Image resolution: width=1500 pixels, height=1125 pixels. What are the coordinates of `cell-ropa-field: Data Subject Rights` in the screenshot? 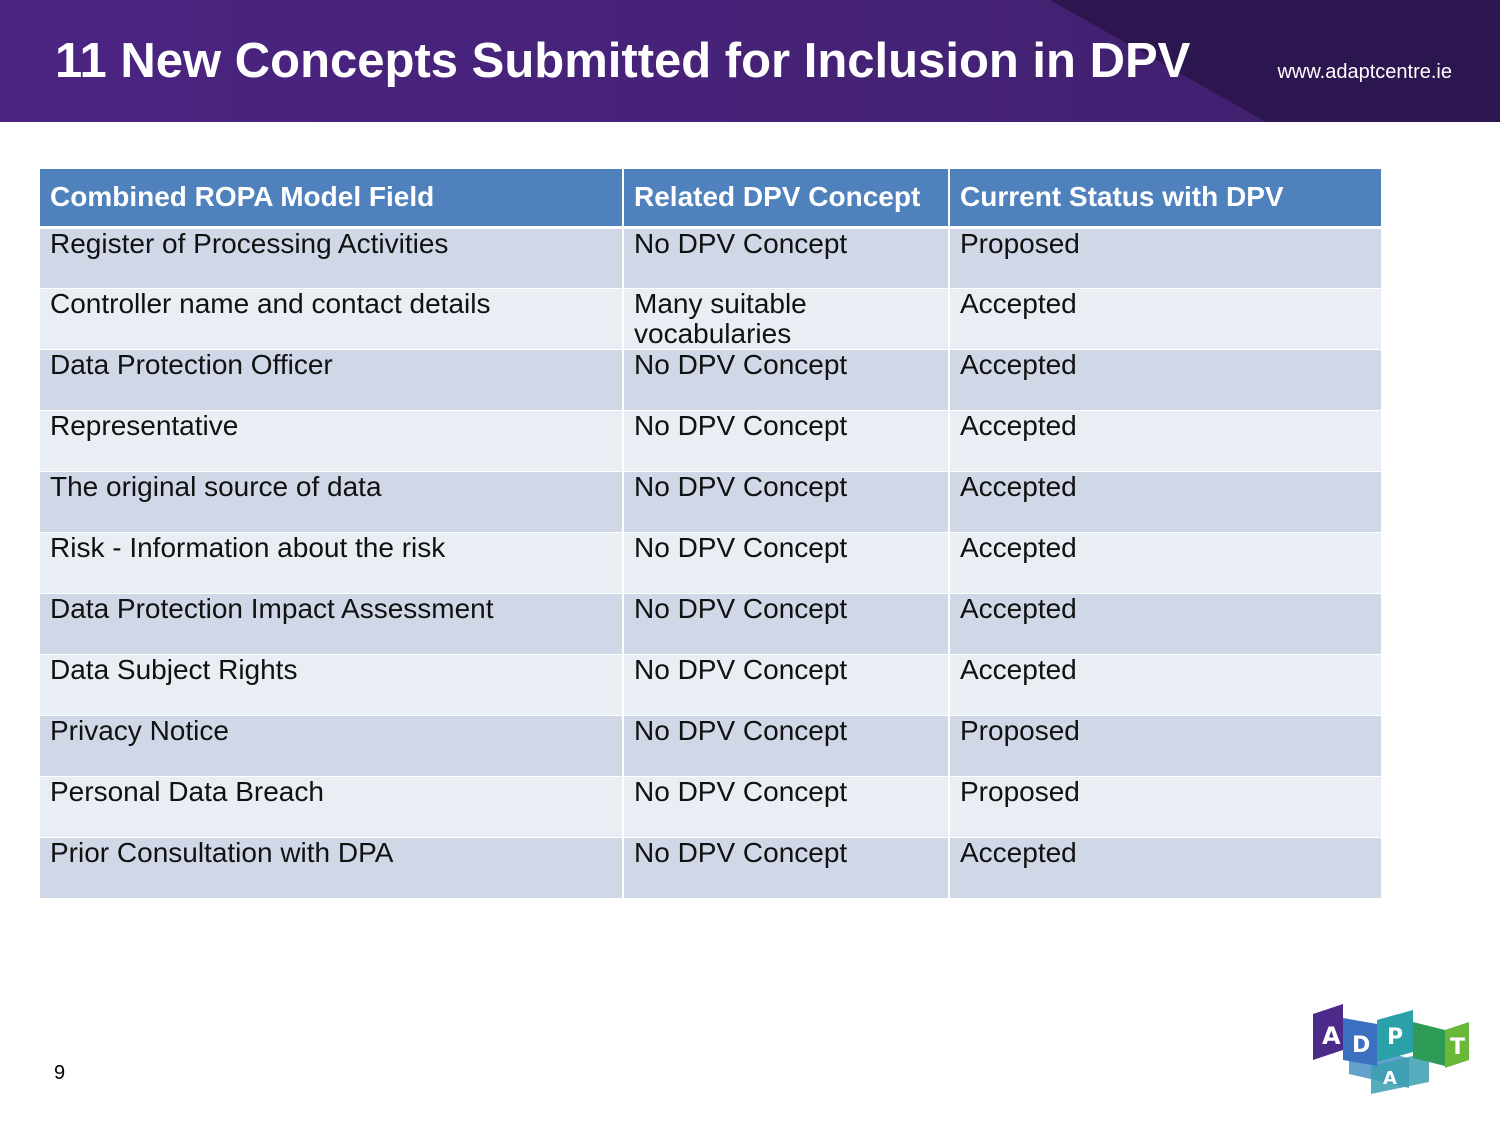 It's located at (332, 685).